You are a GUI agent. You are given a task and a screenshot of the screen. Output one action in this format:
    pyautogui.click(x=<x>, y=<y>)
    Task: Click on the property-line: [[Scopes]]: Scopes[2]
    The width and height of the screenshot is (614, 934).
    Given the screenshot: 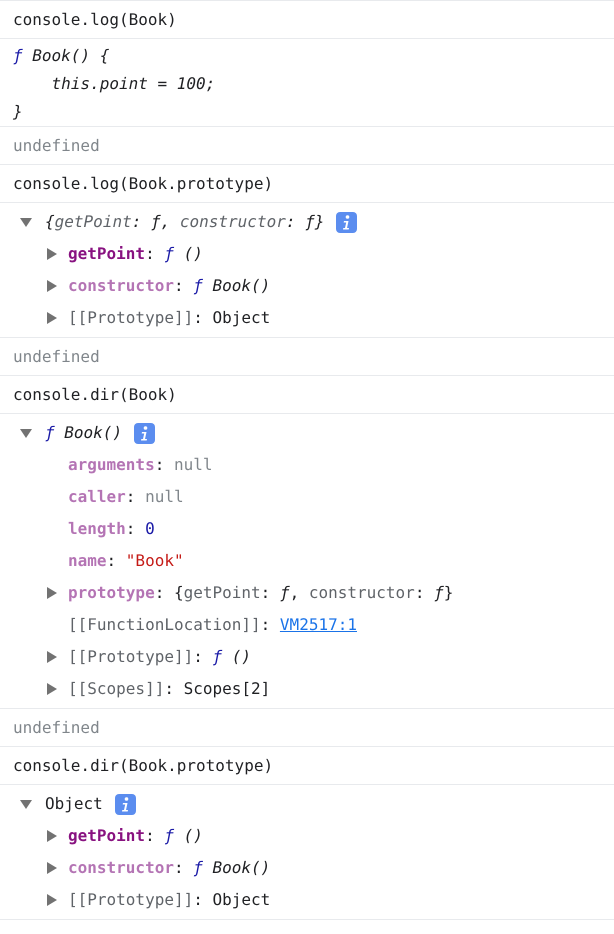 What is the action you would take?
    pyautogui.click(x=169, y=689)
    